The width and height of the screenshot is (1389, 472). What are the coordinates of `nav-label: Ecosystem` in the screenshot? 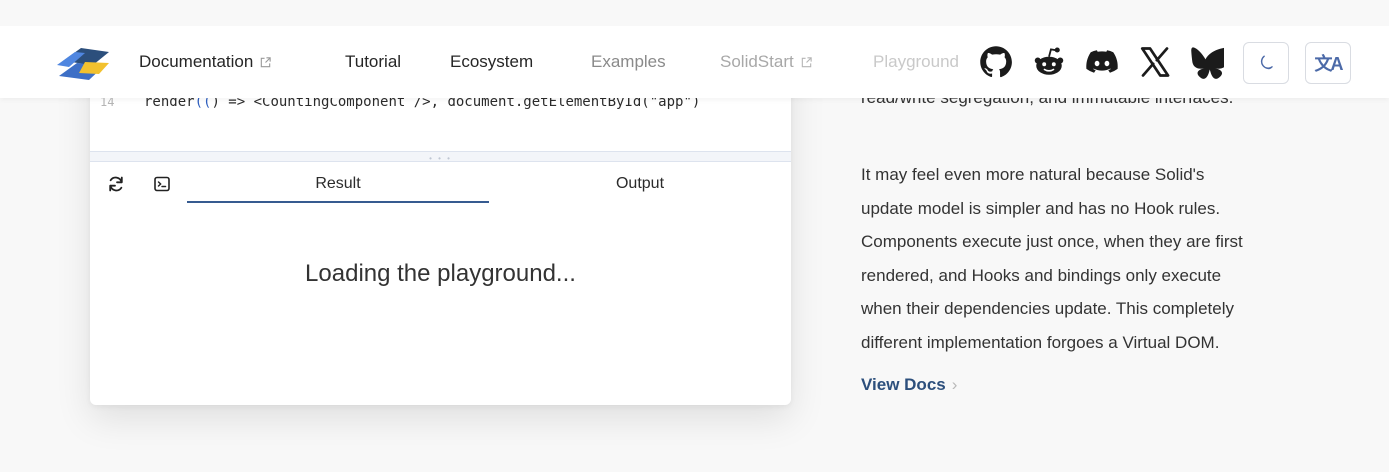 It's located at (492, 61).